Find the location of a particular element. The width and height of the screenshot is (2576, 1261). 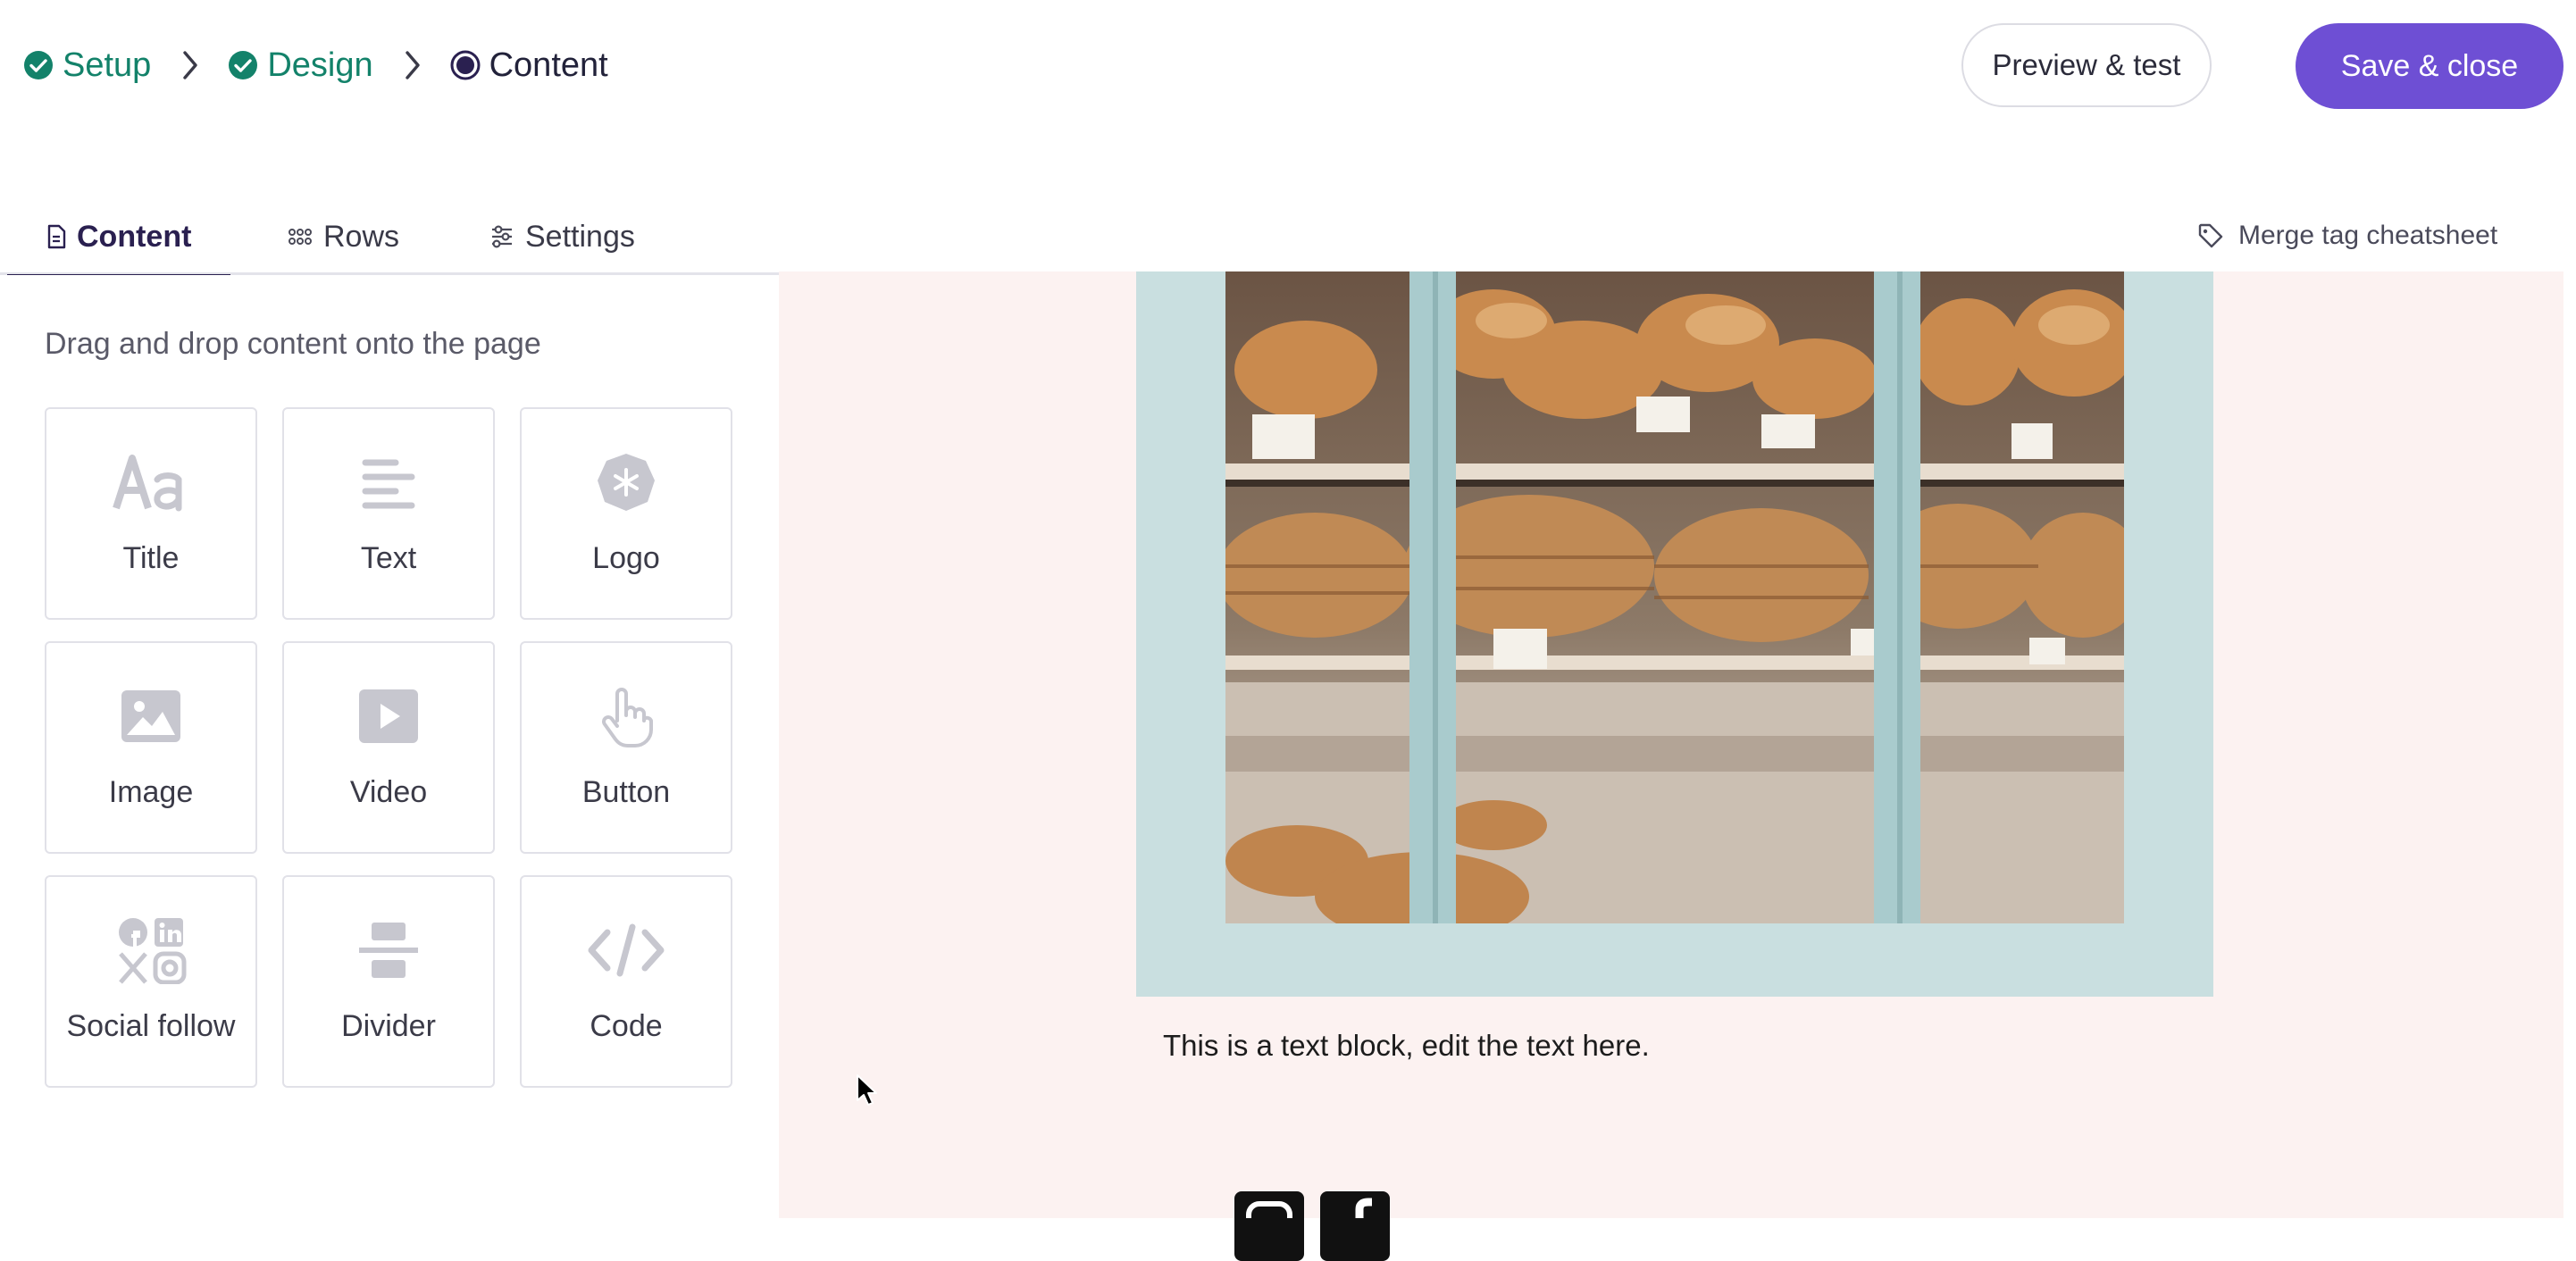

merge-tag-cheatsheet-link: Merge tag cheatsheet is located at coordinates (2347, 236).